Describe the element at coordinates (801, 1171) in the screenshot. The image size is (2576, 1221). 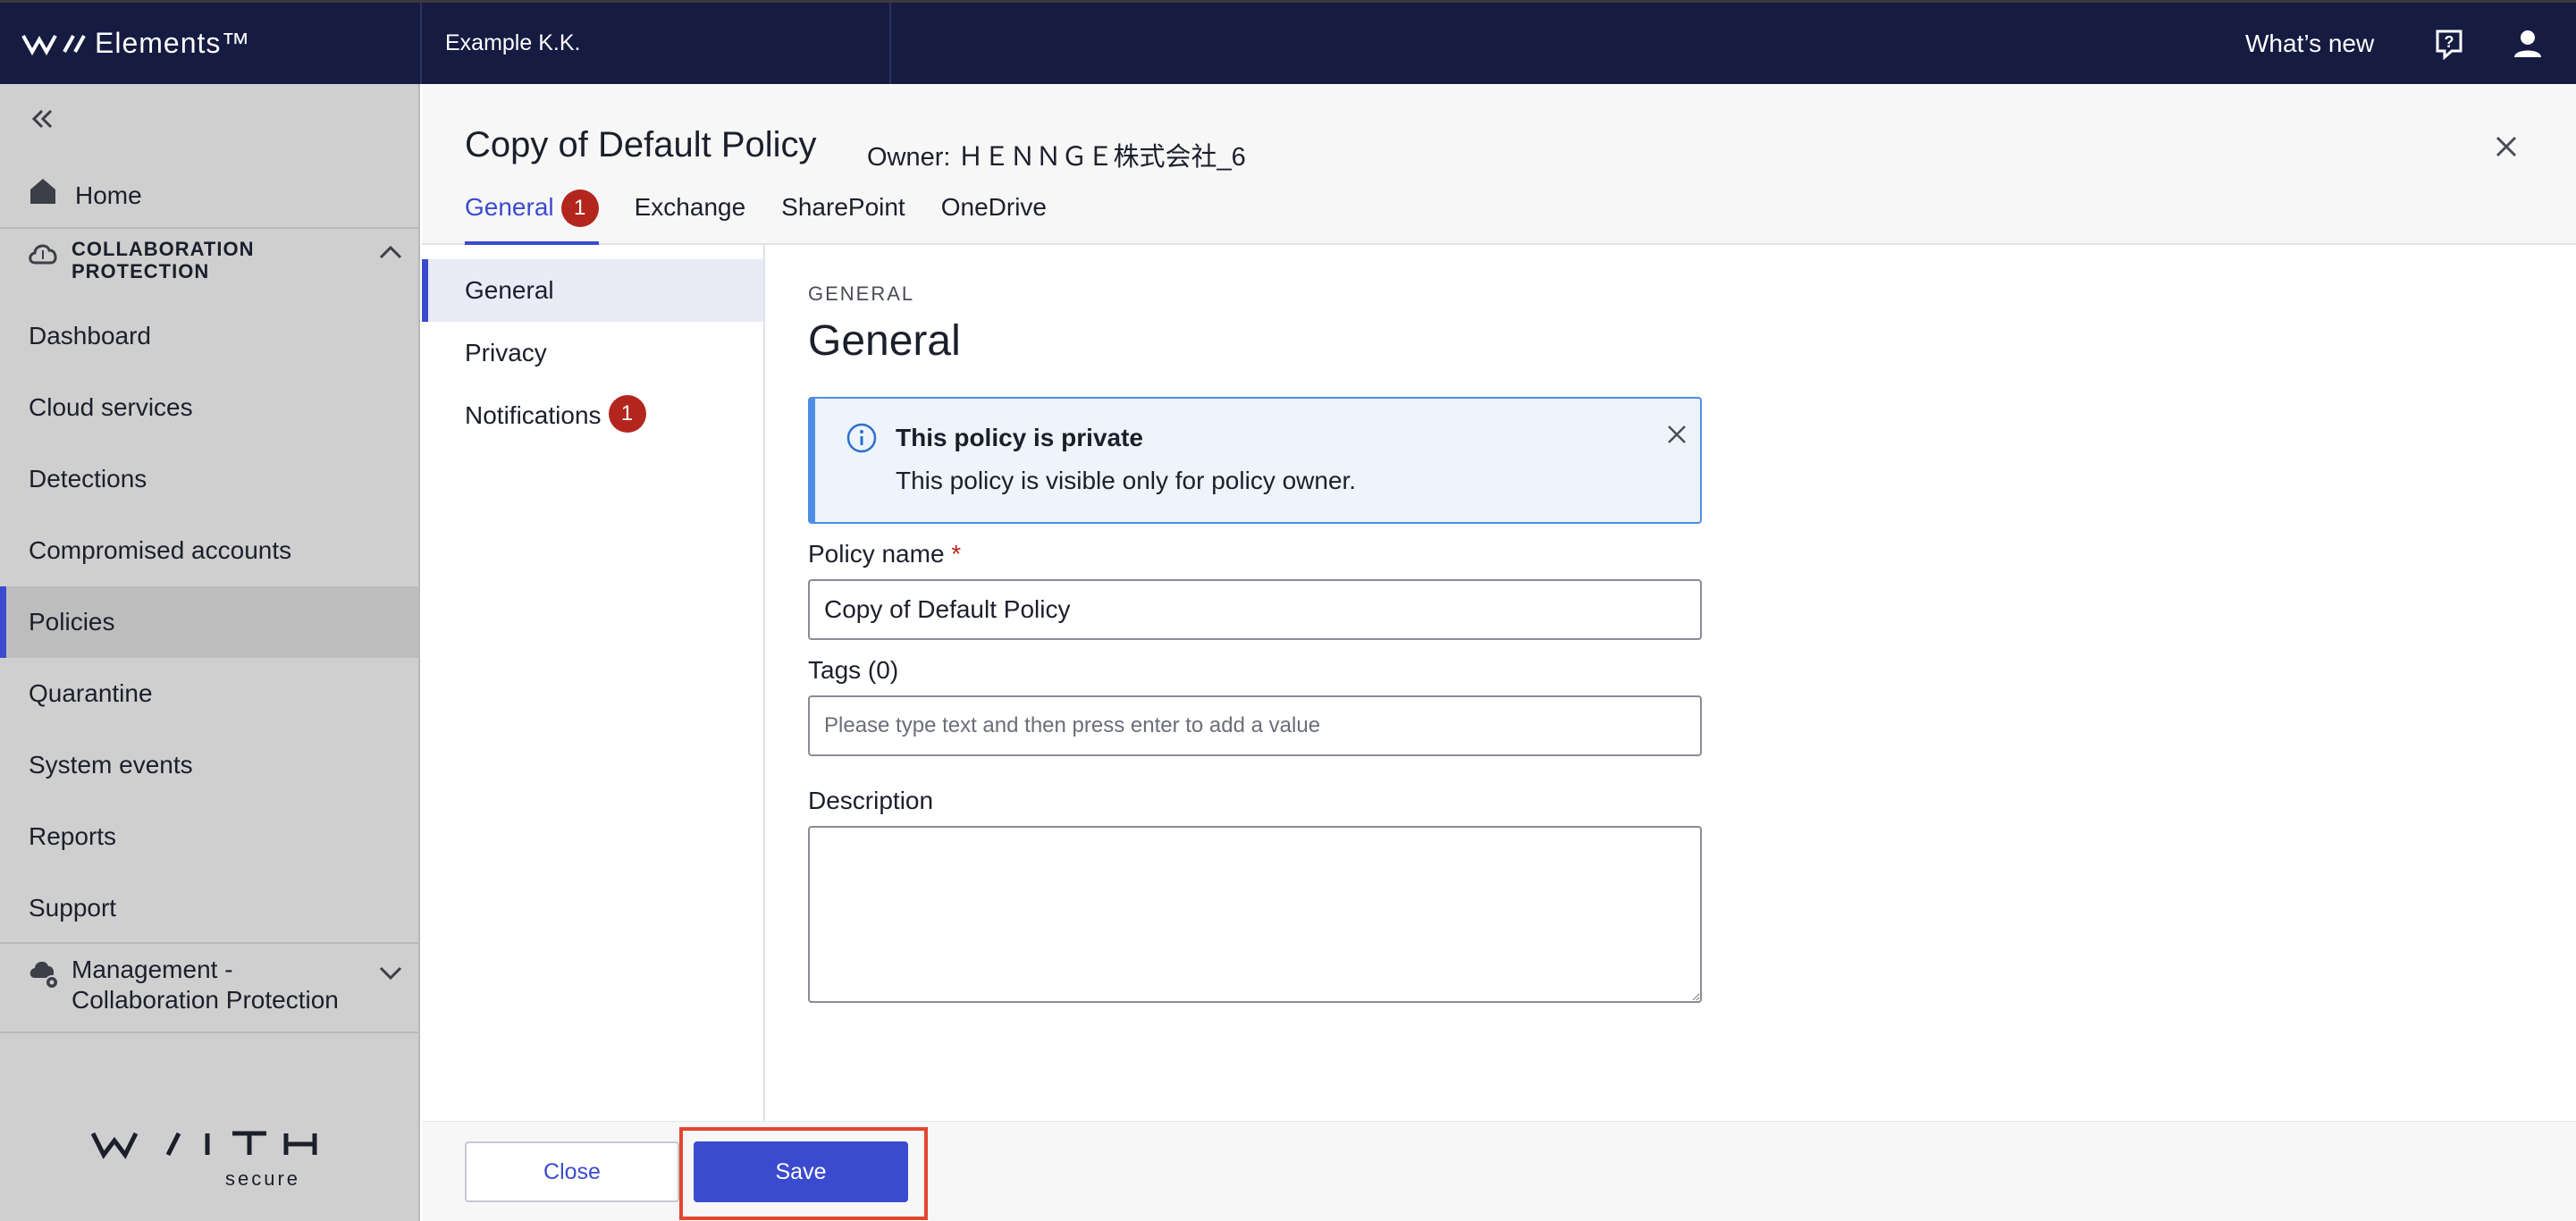
I see `save-button: Save` at that location.